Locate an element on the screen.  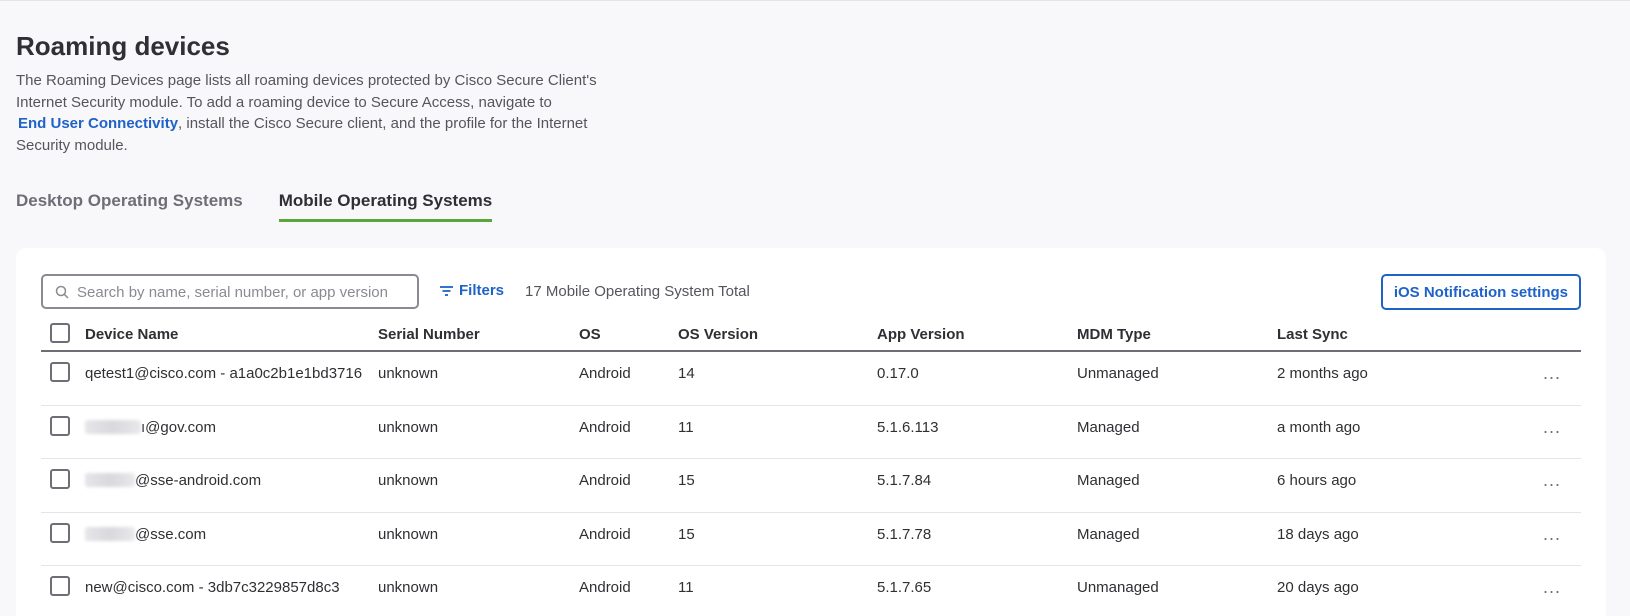
search-icon is located at coordinates (62, 292).